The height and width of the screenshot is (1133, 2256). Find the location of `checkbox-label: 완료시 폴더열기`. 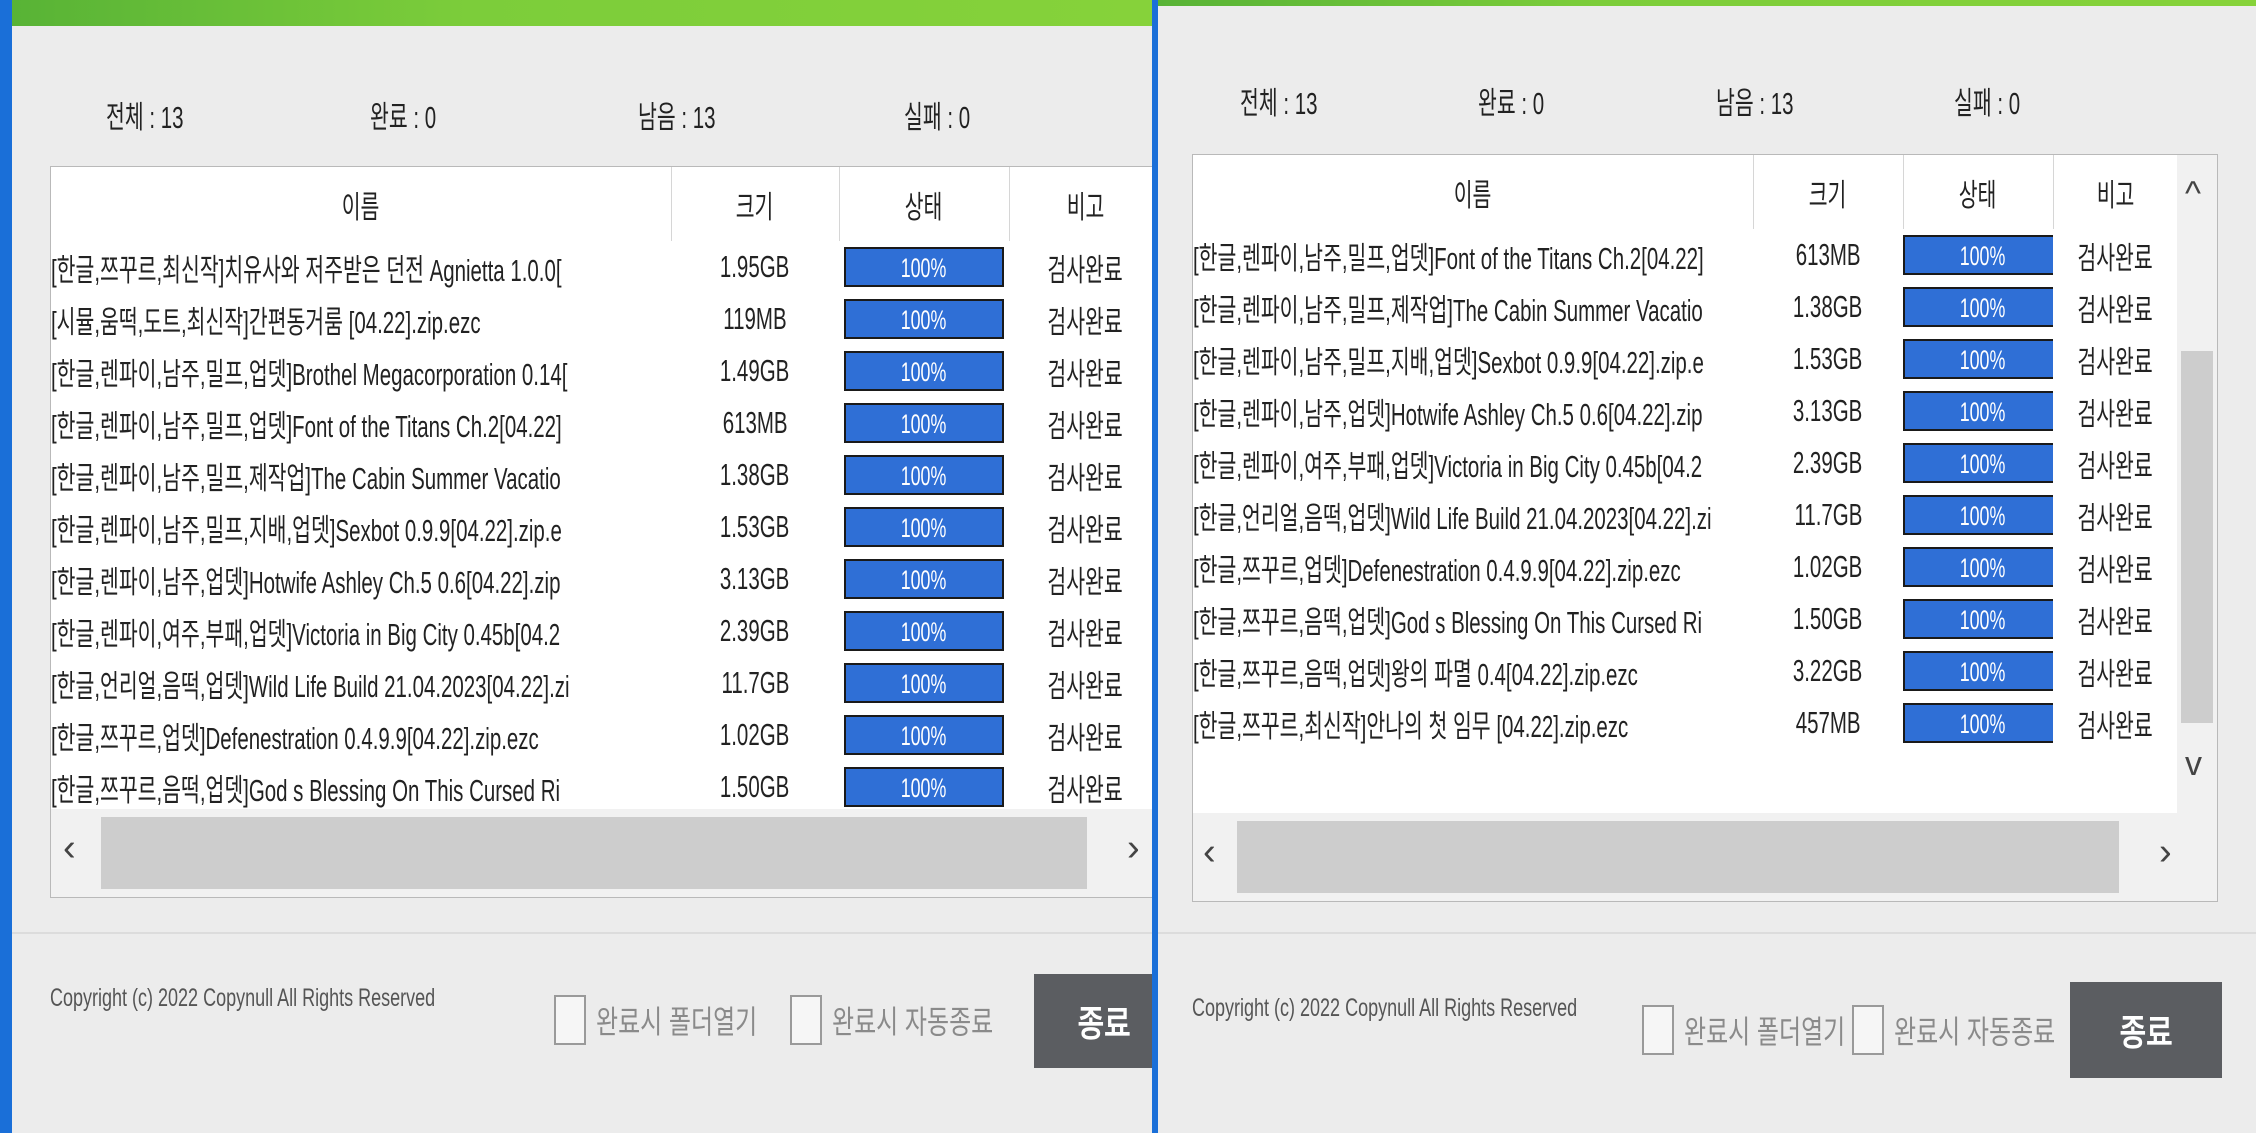

checkbox-label: 완료시 폴더열기 is located at coordinates (677, 1022).